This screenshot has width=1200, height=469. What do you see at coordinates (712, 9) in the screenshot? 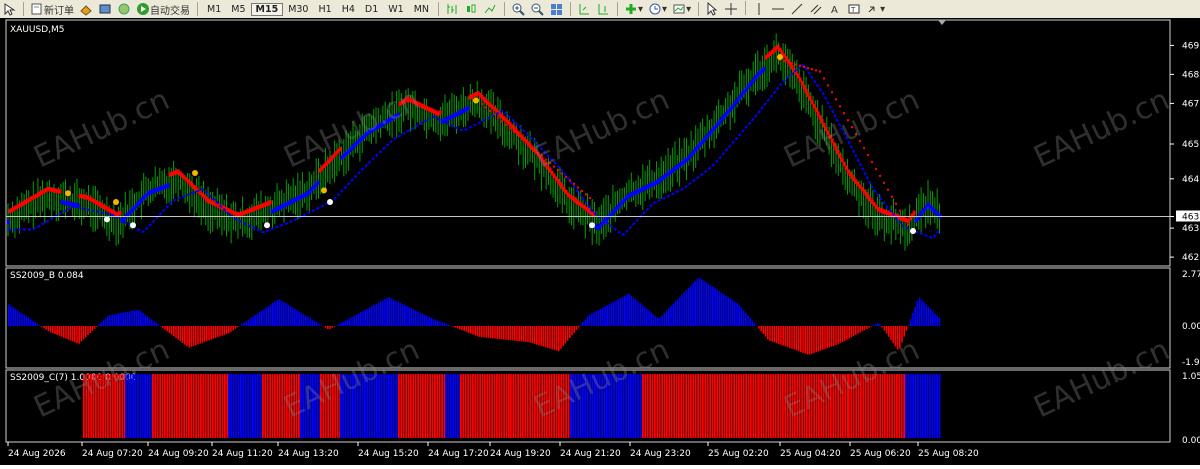
I see `cursor-icon` at bounding box center [712, 9].